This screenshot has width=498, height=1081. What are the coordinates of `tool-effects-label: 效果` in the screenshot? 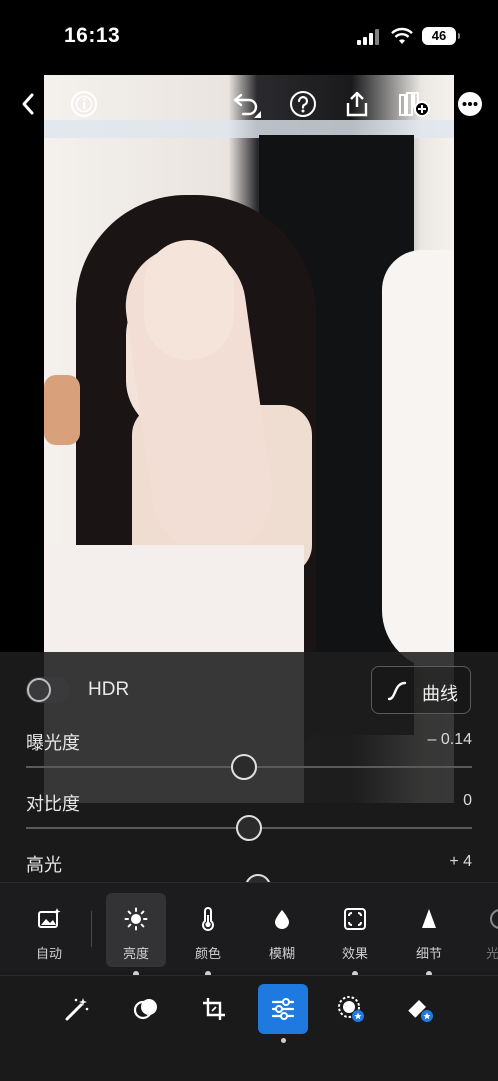 It's located at (354, 954).